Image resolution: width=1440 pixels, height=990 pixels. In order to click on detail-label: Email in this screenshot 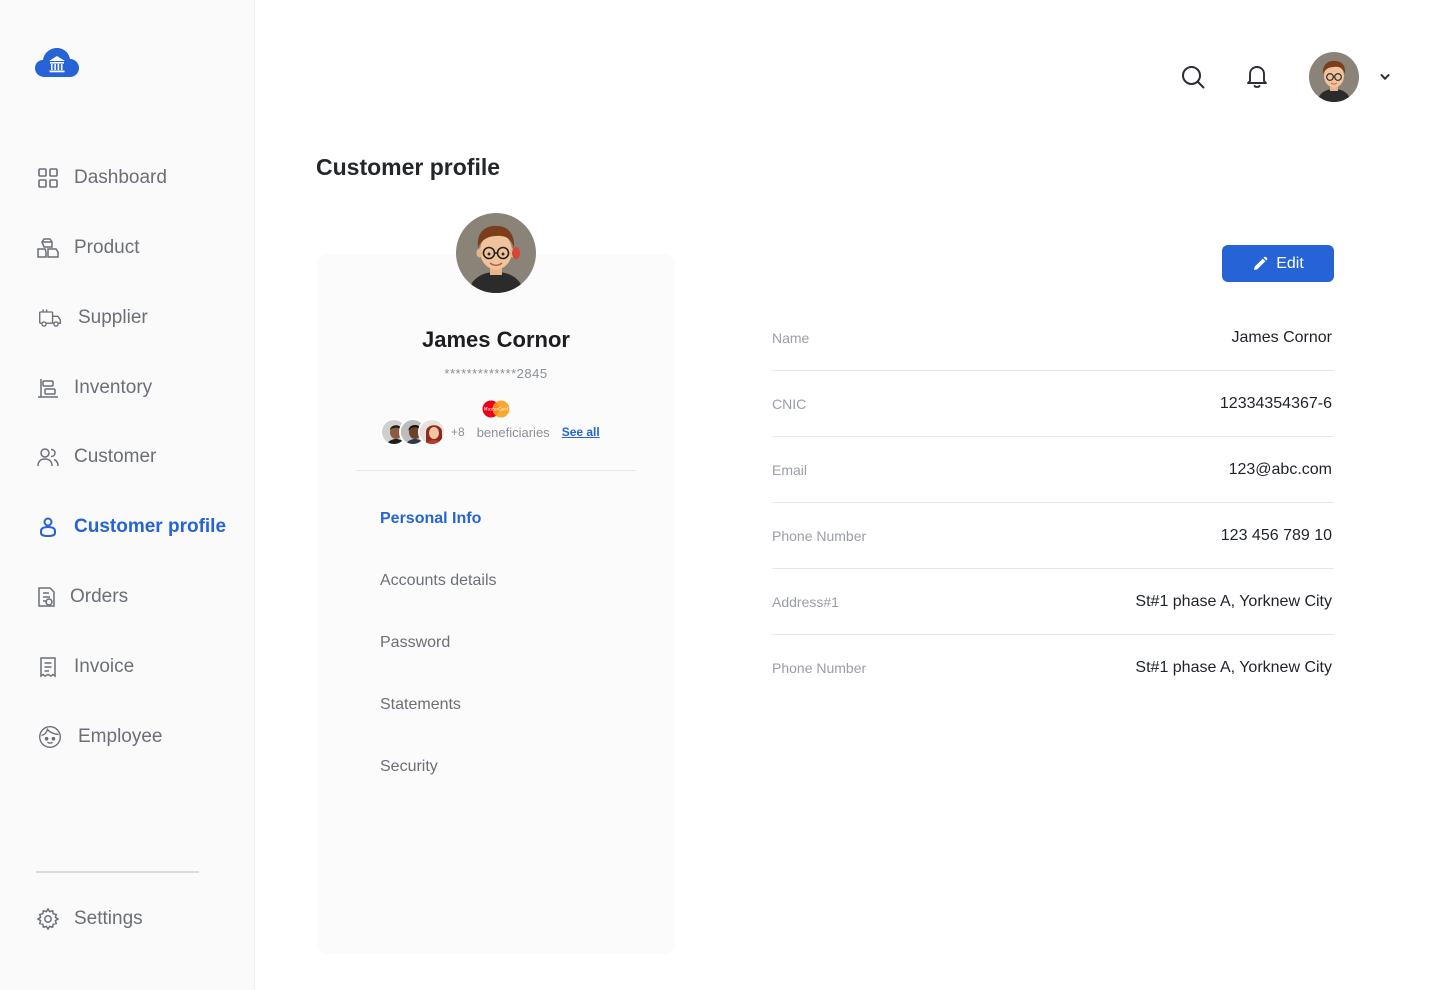, I will do `click(790, 469)`.